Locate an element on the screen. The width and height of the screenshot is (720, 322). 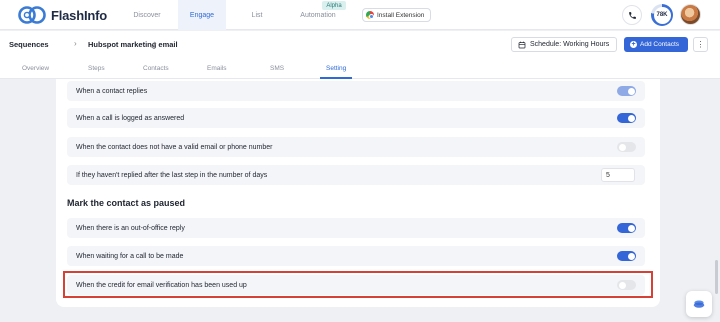
schedule-label: Schedule: Working Hours is located at coordinates (570, 44).